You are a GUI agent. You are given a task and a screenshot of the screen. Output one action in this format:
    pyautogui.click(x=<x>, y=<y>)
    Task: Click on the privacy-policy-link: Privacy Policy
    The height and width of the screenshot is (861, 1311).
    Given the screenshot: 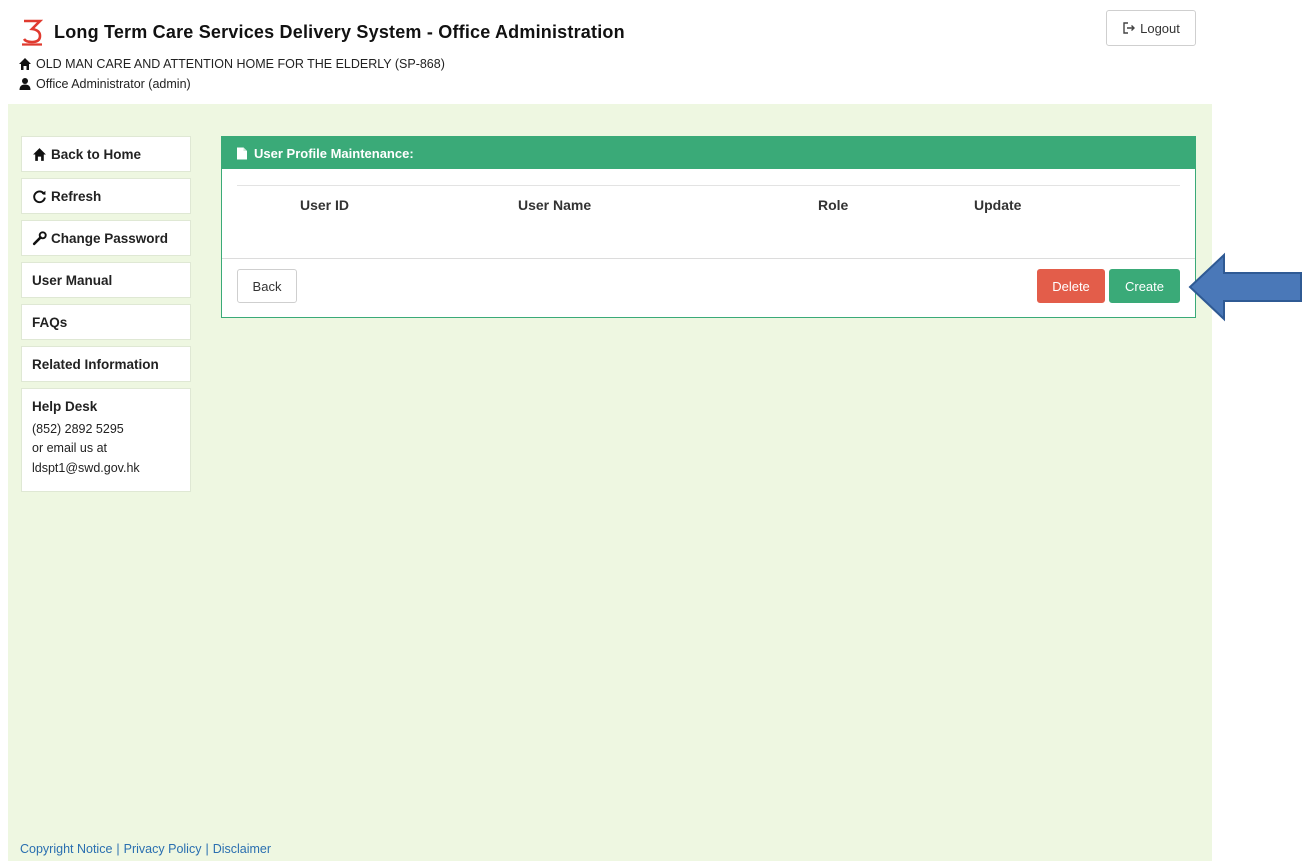 What is the action you would take?
    pyautogui.click(x=163, y=849)
    